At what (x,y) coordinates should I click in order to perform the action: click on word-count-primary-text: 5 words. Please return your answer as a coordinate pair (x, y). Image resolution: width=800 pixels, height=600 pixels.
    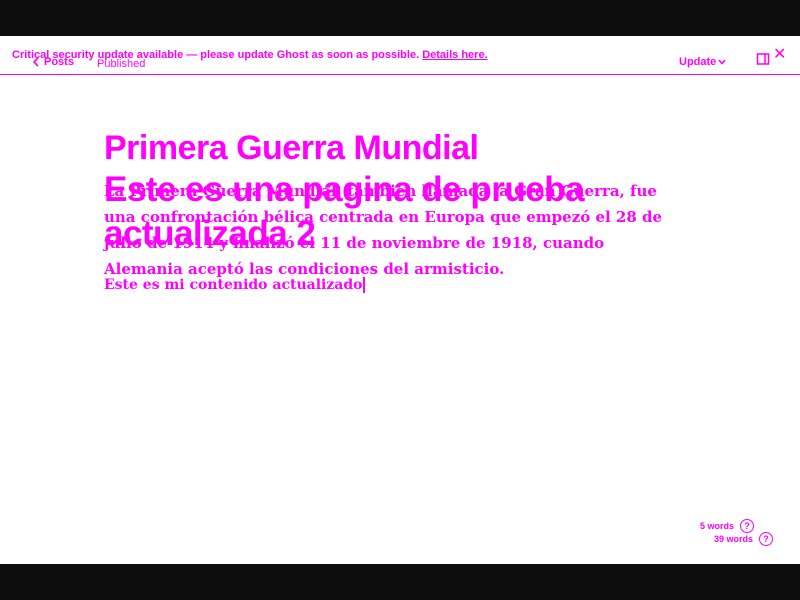
    Looking at the image, I should click on (717, 526).